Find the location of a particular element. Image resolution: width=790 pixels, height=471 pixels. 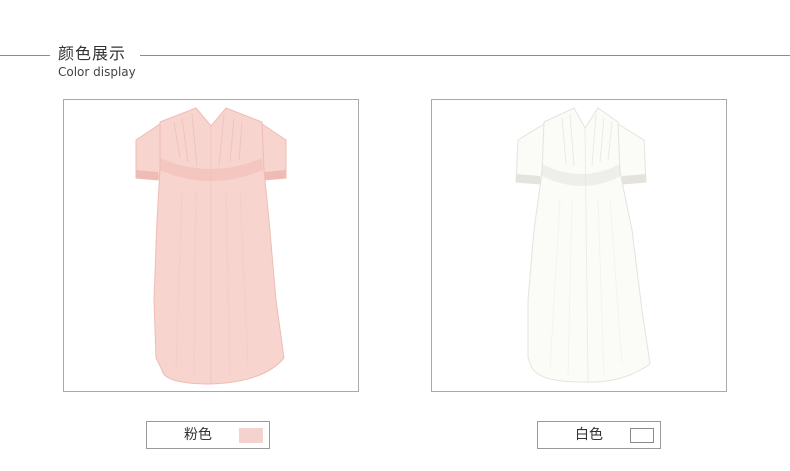

header-rule-right is located at coordinates (465, 55).